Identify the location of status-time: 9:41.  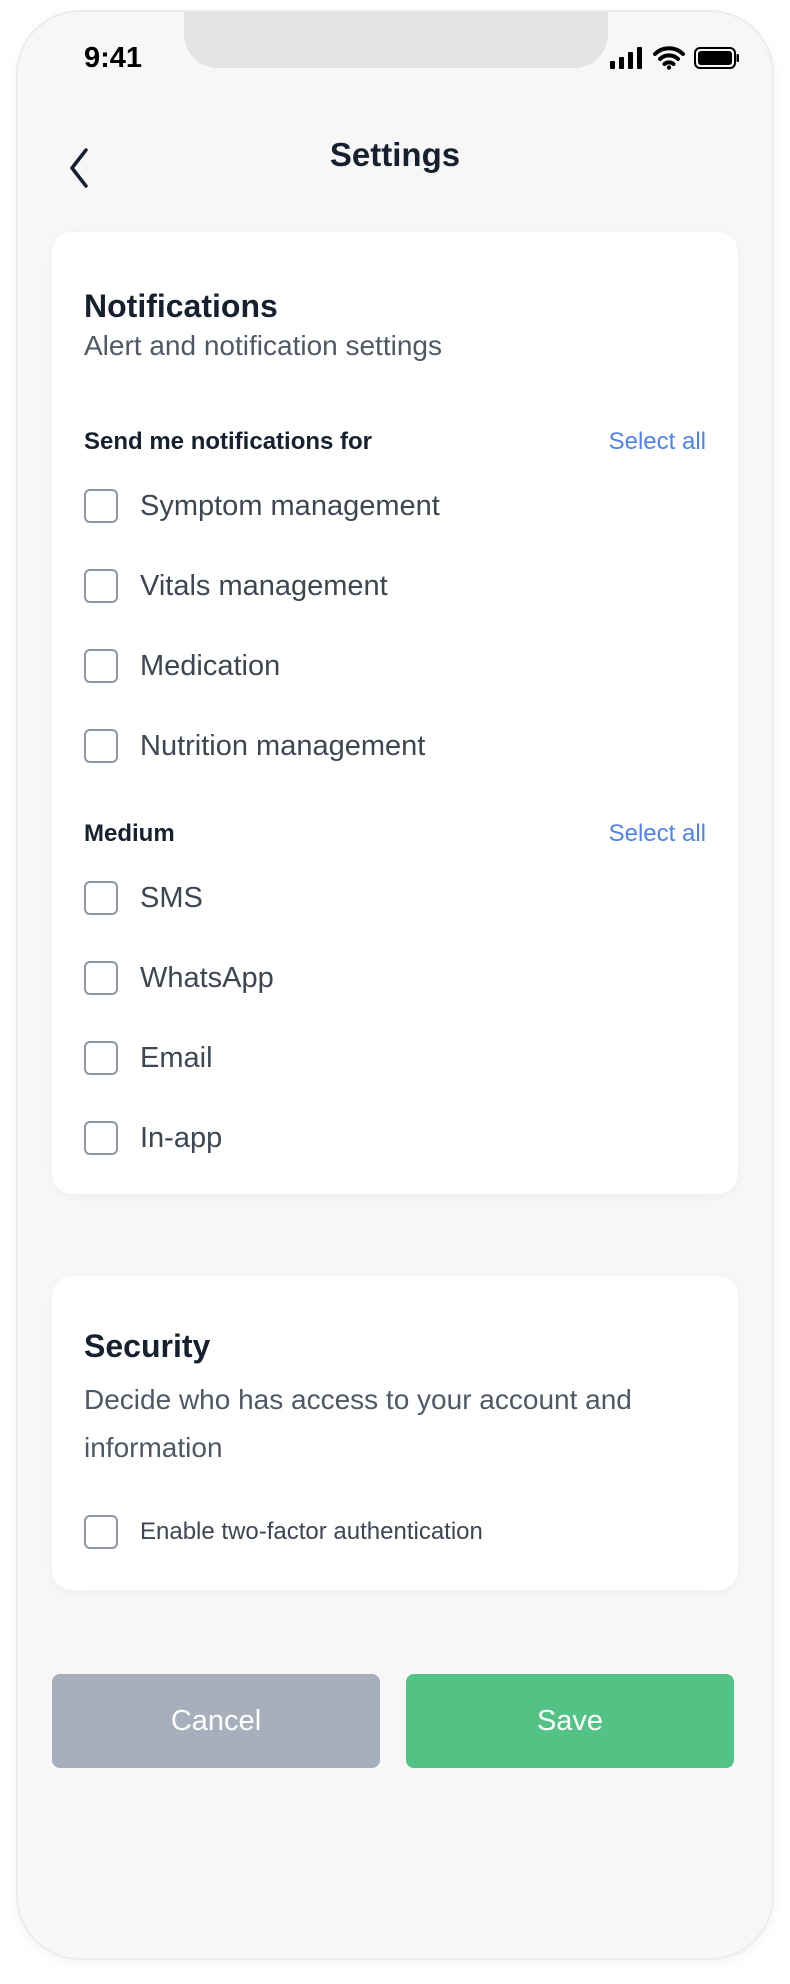
(113, 58).